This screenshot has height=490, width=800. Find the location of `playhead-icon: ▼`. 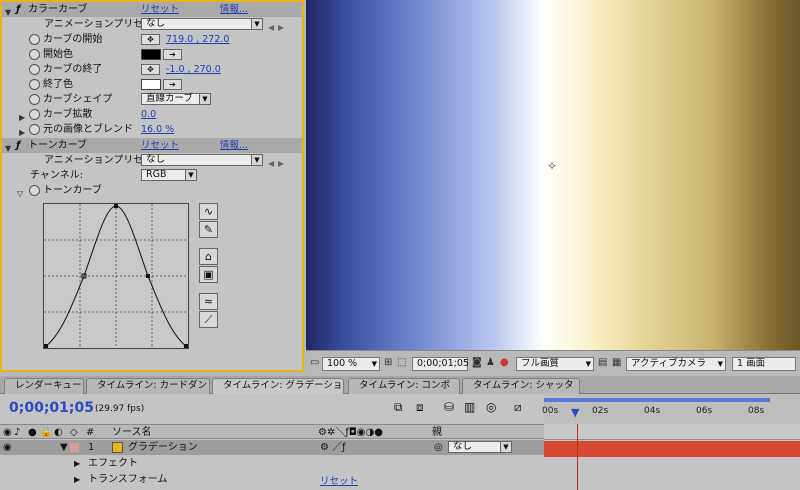

playhead-icon: ▼ is located at coordinates (575, 412).